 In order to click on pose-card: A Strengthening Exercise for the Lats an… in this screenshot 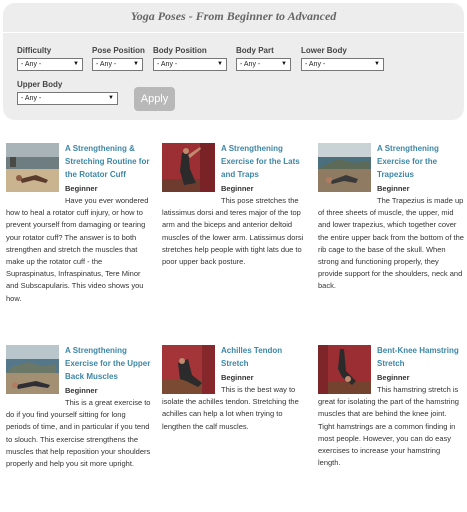, I will do `click(236, 218)`.